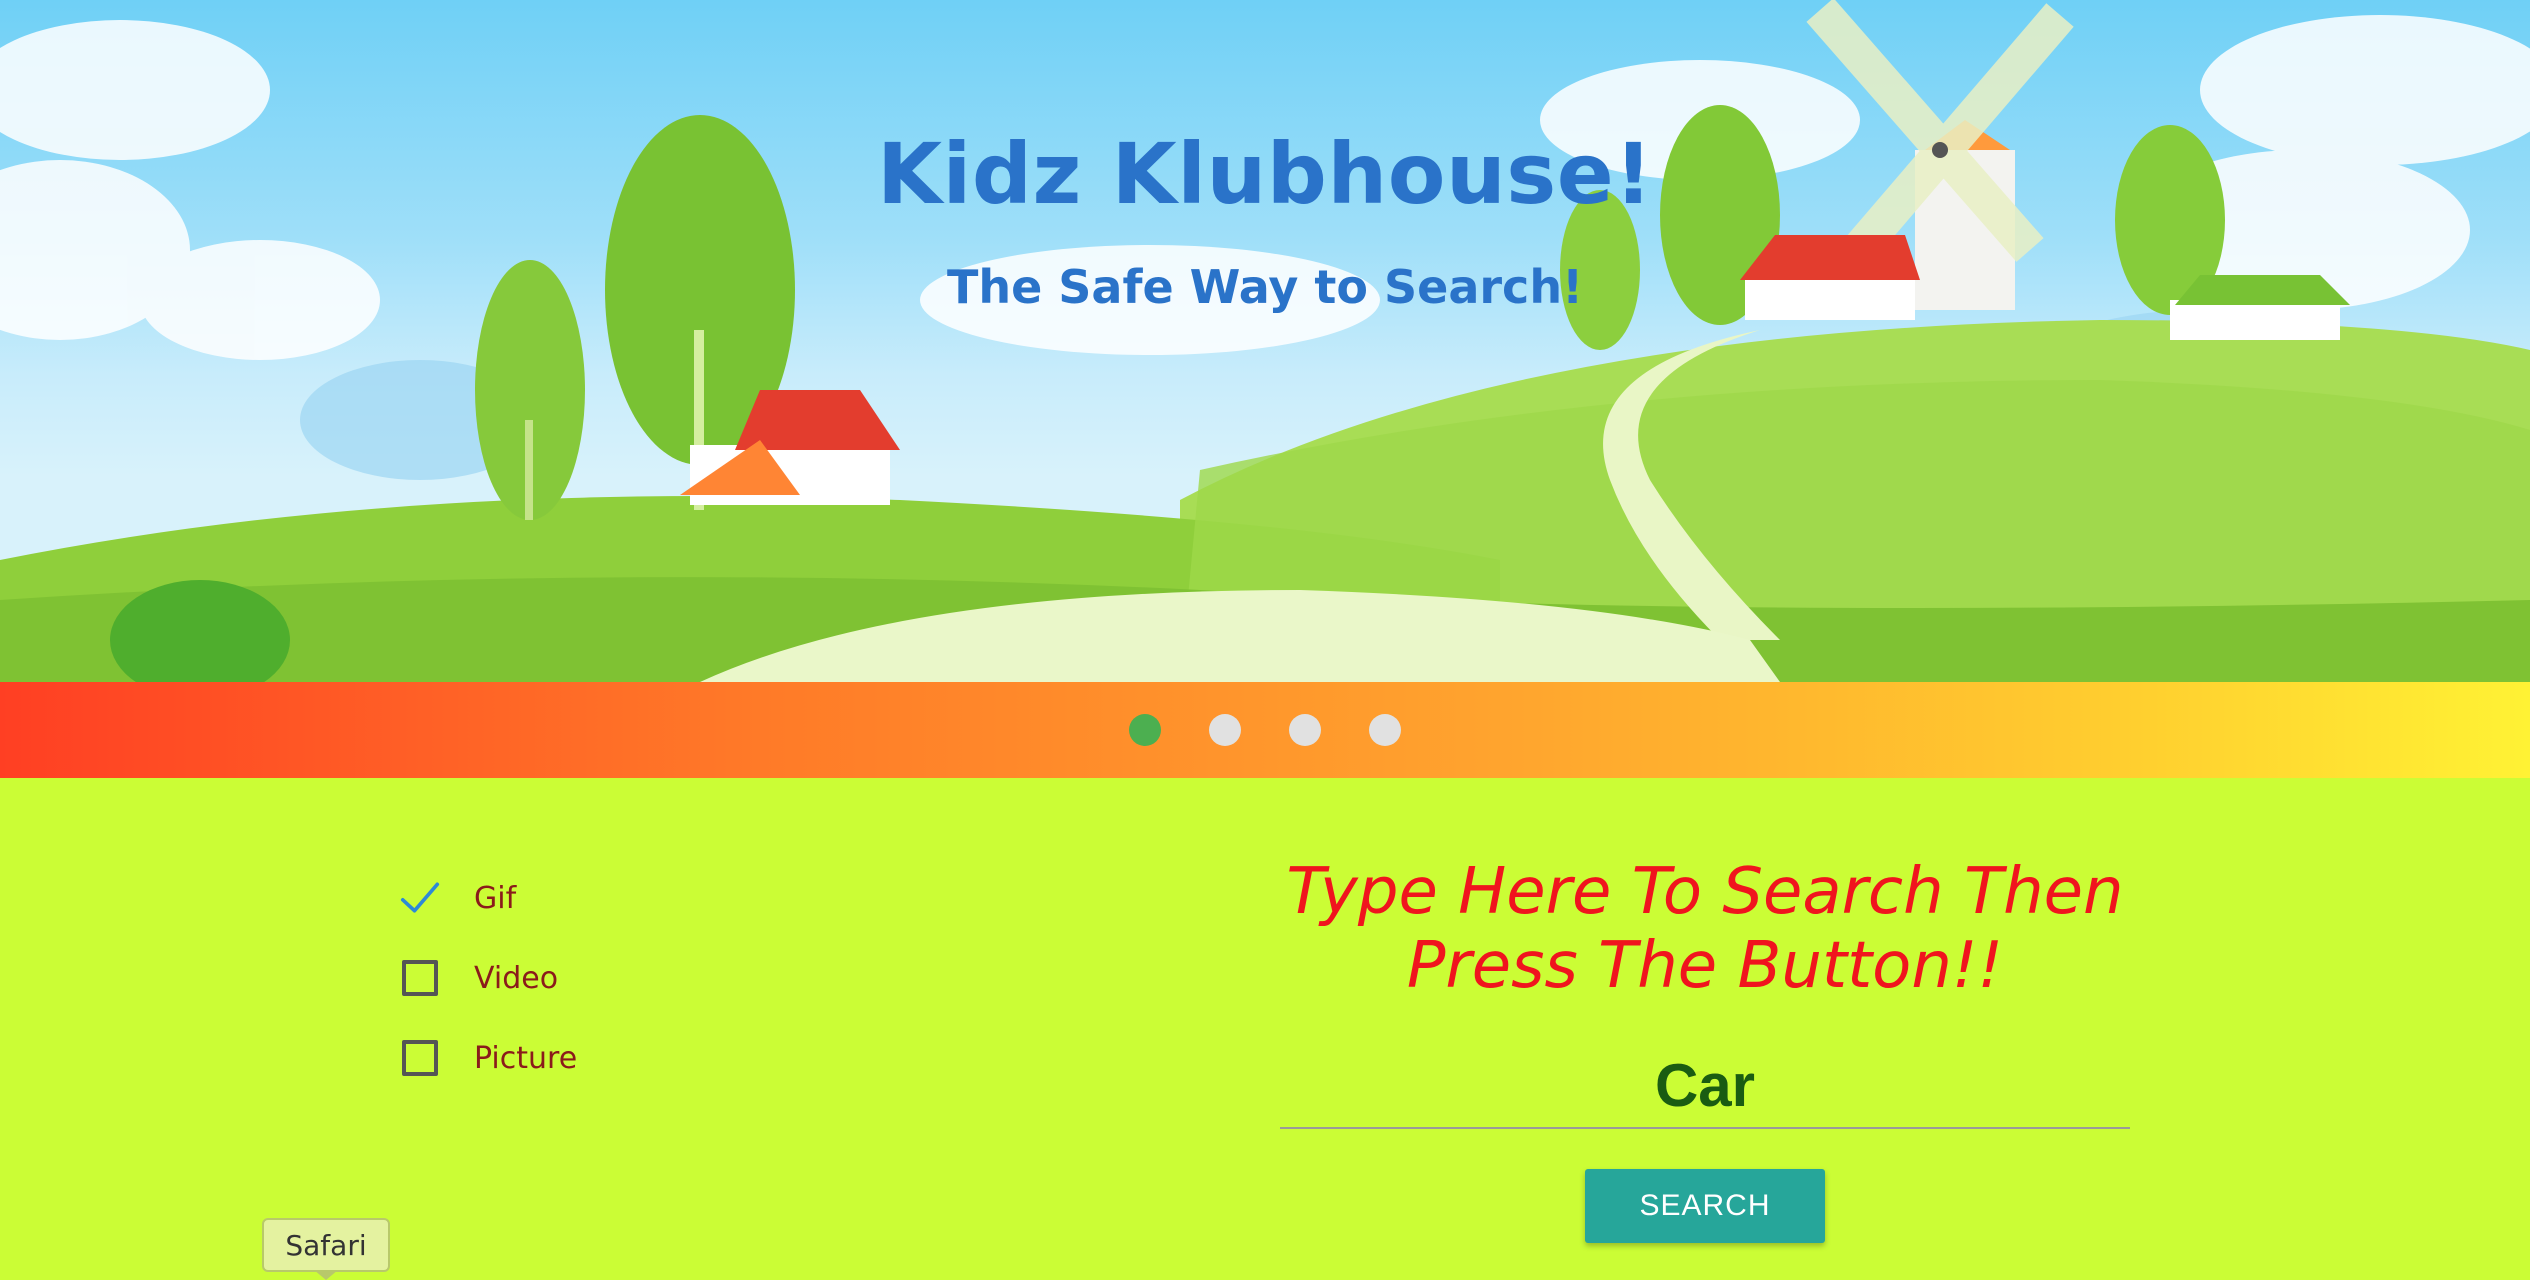 This screenshot has height=1280, width=2530. What do you see at coordinates (1705, 1206) in the screenshot?
I see `search-button: SEARCH` at bounding box center [1705, 1206].